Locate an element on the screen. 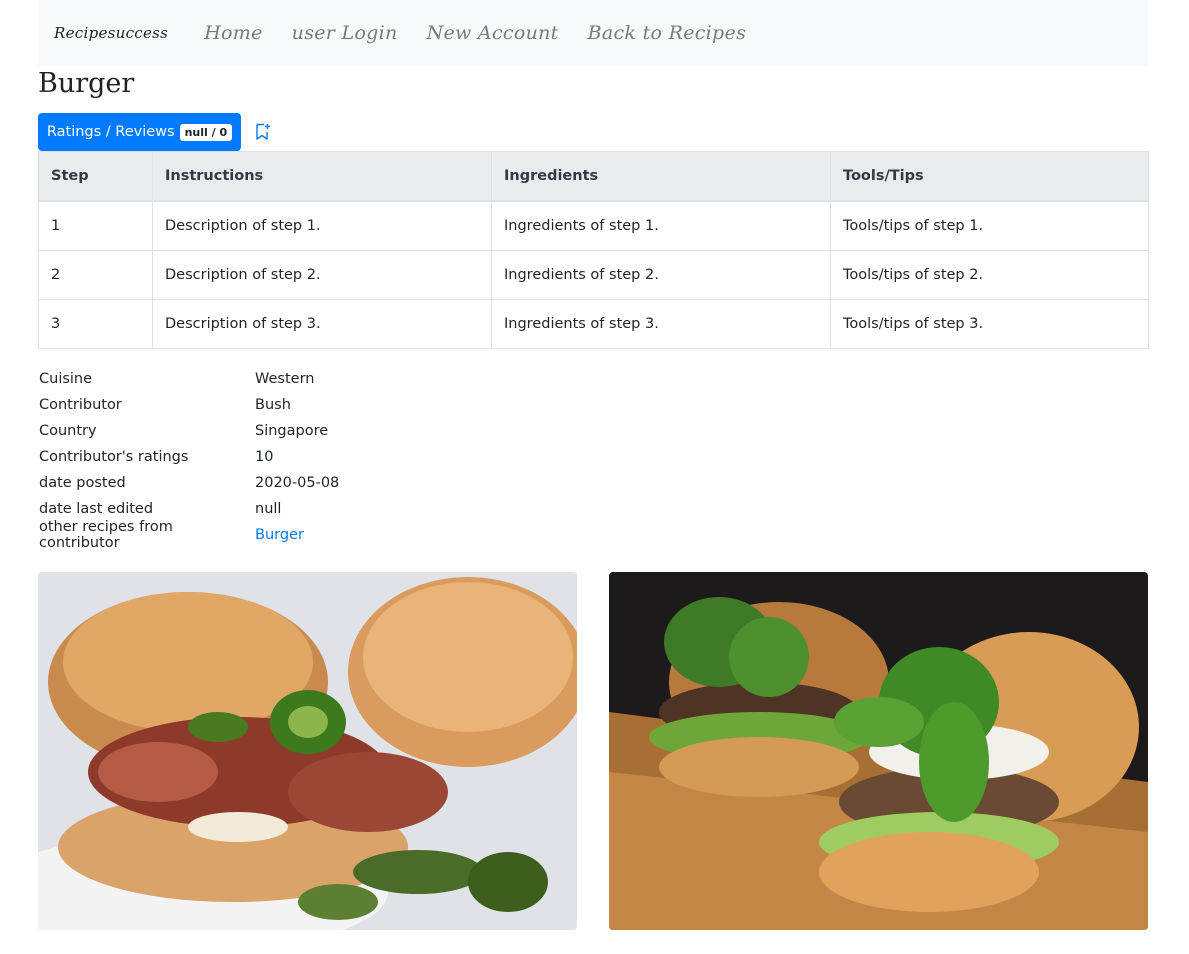  cell-instructions: Description of step 2. is located at coordinates (322, 275).